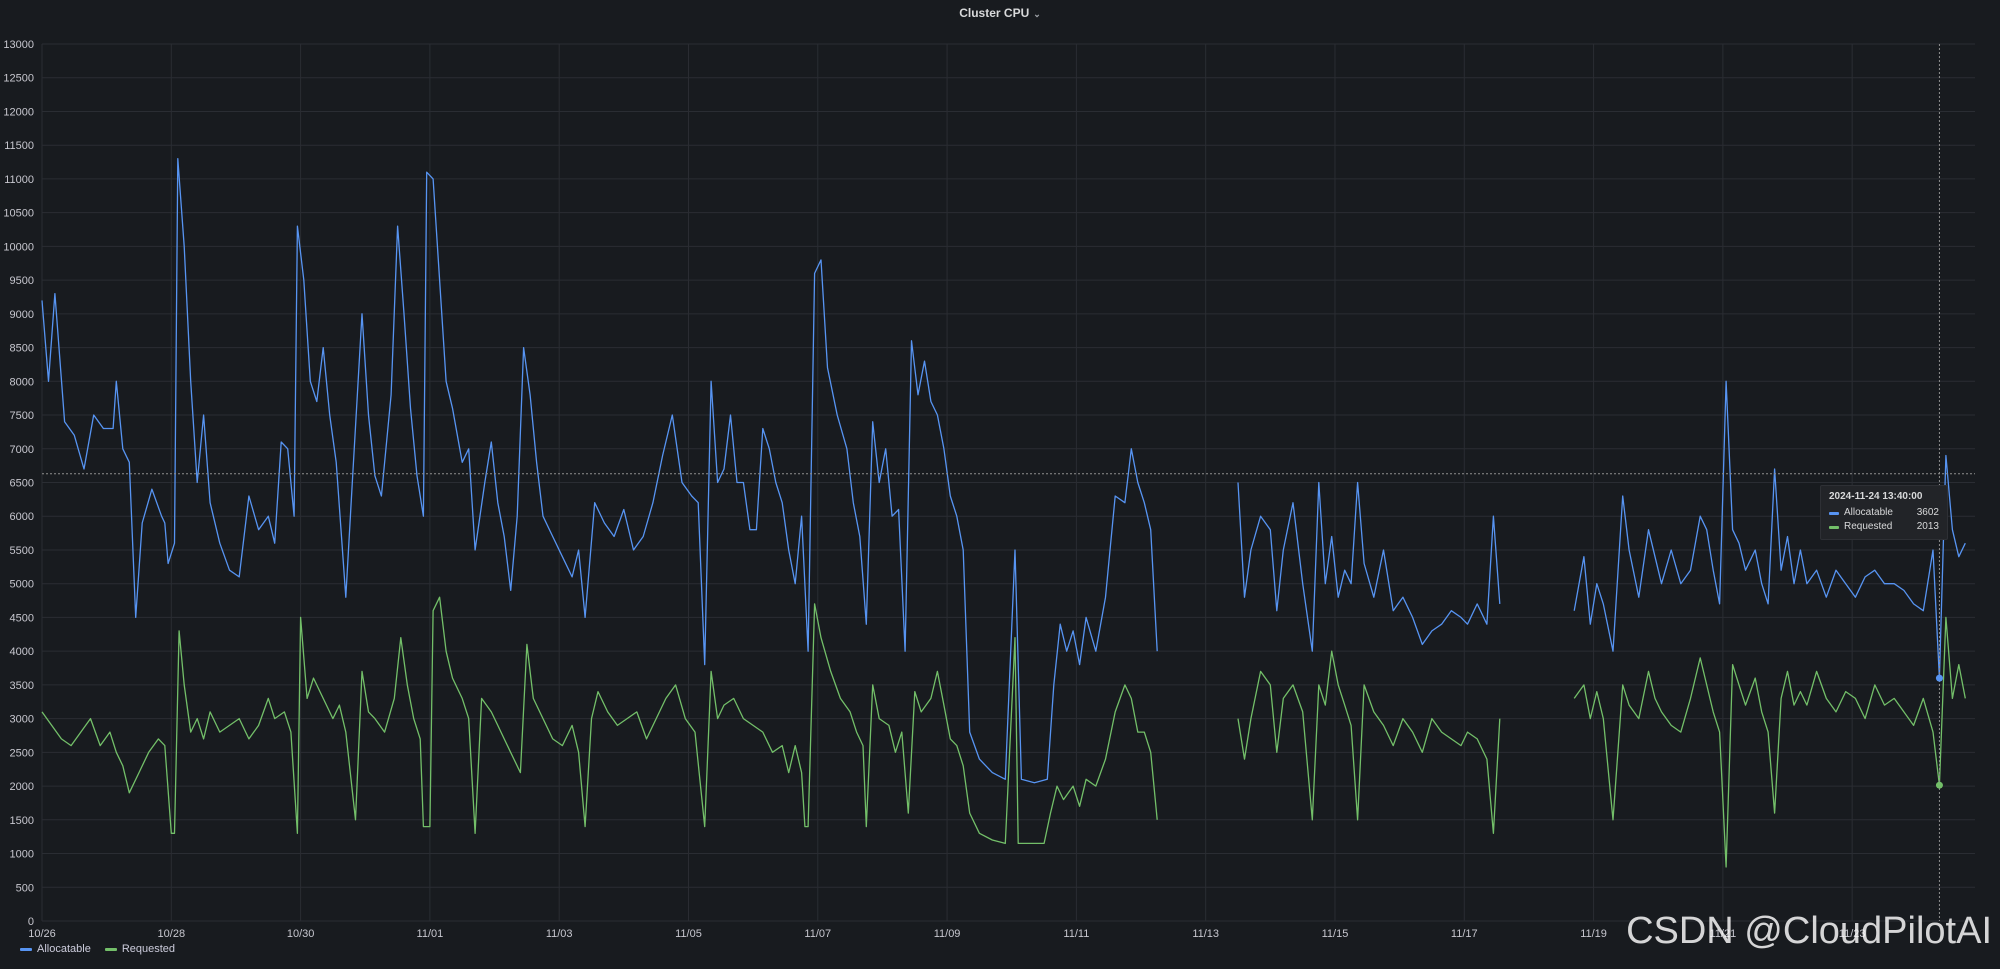 The height and width of the screenshot is (969, 2000). Describe the element at coordinates (1927, 512) in the screenshot. I see `tooltip-series-value: 3602` at that location.